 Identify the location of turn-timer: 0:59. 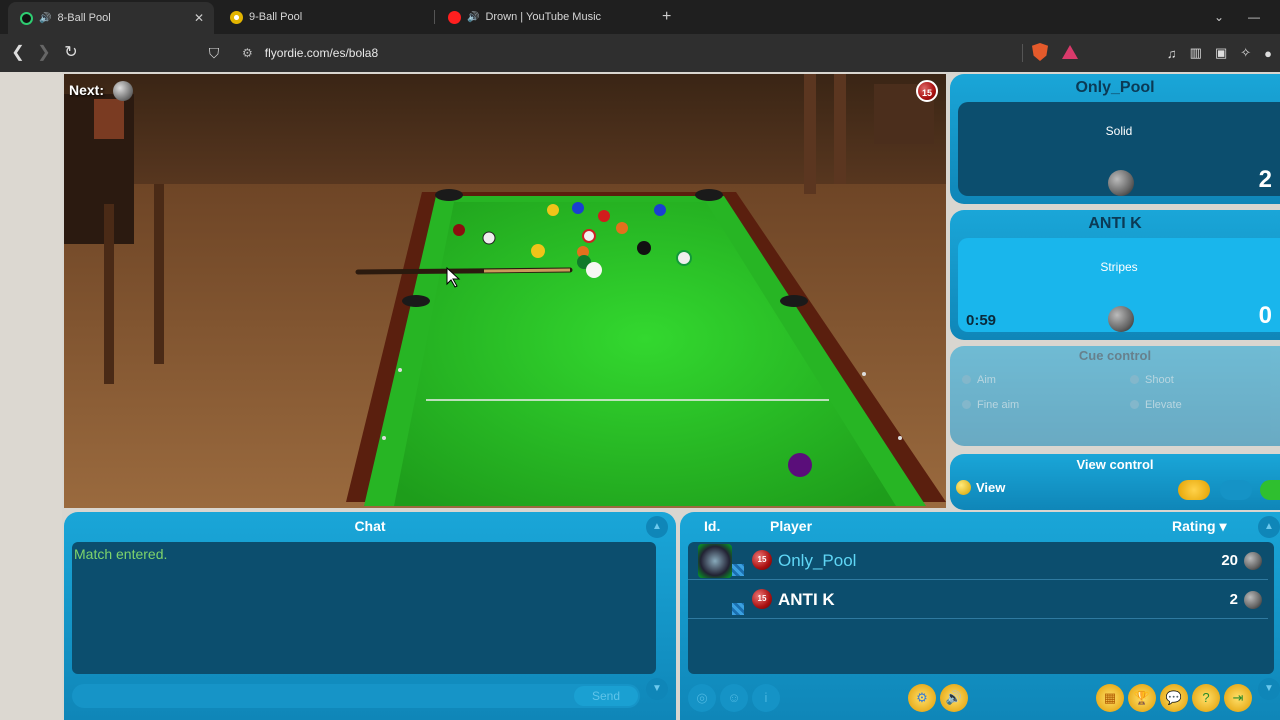
(981, 320).